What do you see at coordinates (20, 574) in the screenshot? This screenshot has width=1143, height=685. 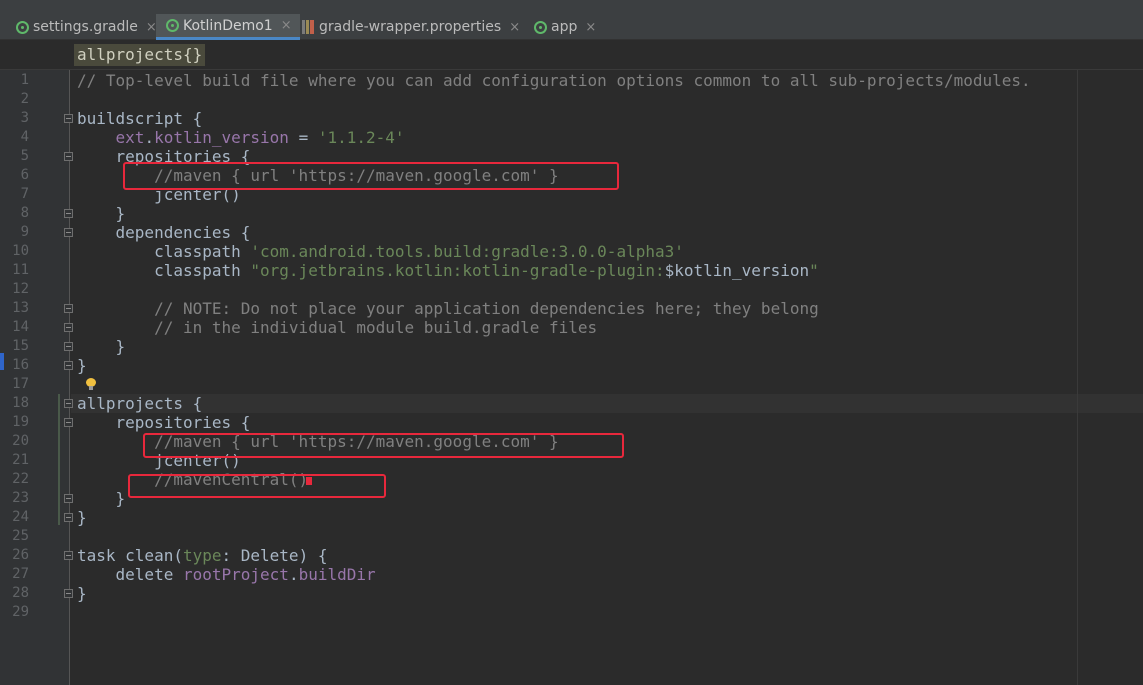 I see `line-number: 27` at bounding box center [20, 574].